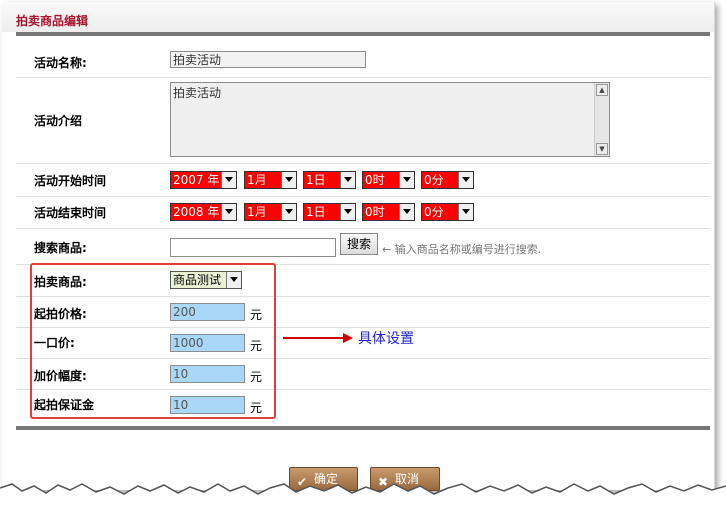 The image size is (726, 505). Describe the element at coordinates (329, 180) in the screenshot. I see `start-day-select: 1日` at that location.